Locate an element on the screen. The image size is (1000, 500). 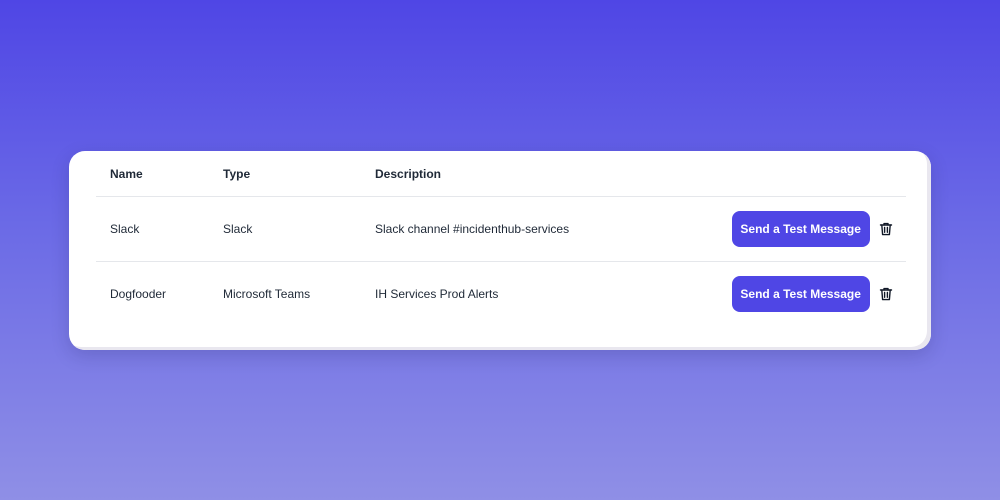
column-header-type: Type is located at coordinates (285, 174).